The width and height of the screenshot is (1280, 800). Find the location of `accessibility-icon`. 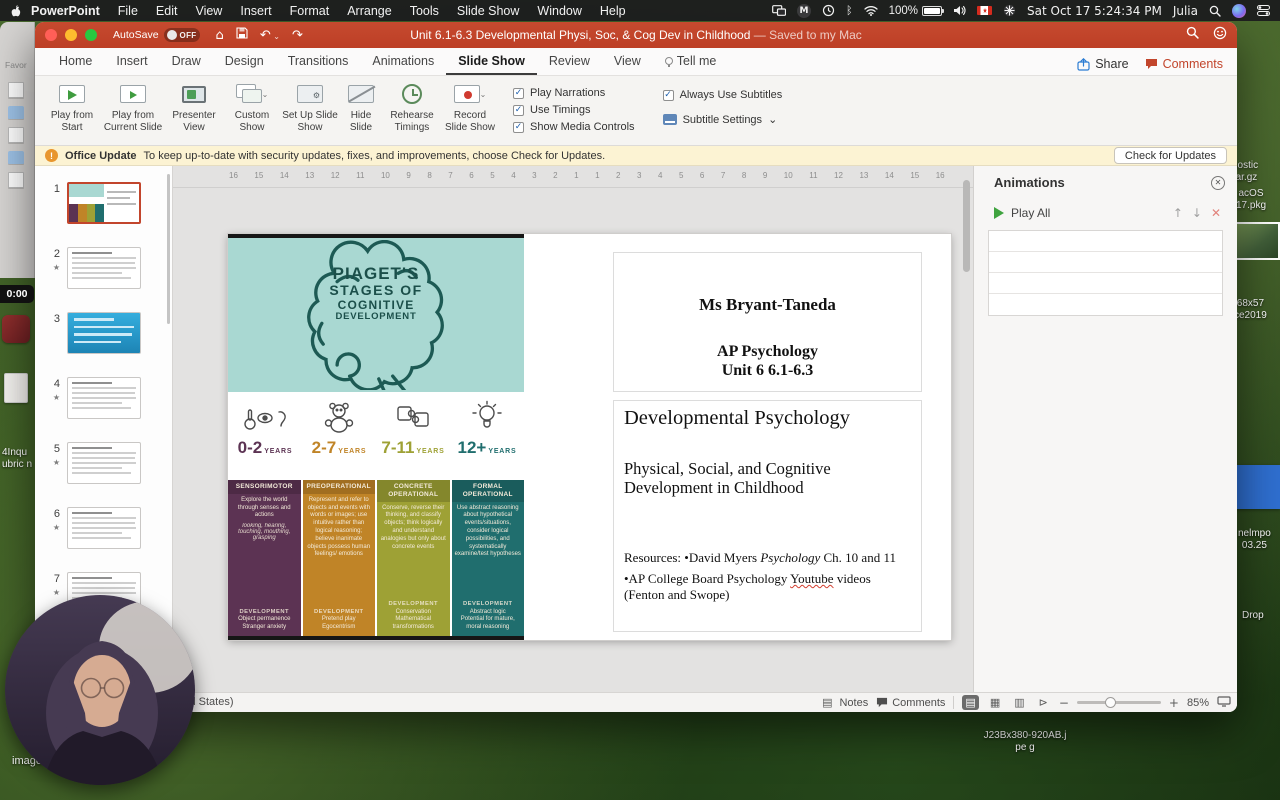

accessibility-icon is located at coordinates (1009, 10).